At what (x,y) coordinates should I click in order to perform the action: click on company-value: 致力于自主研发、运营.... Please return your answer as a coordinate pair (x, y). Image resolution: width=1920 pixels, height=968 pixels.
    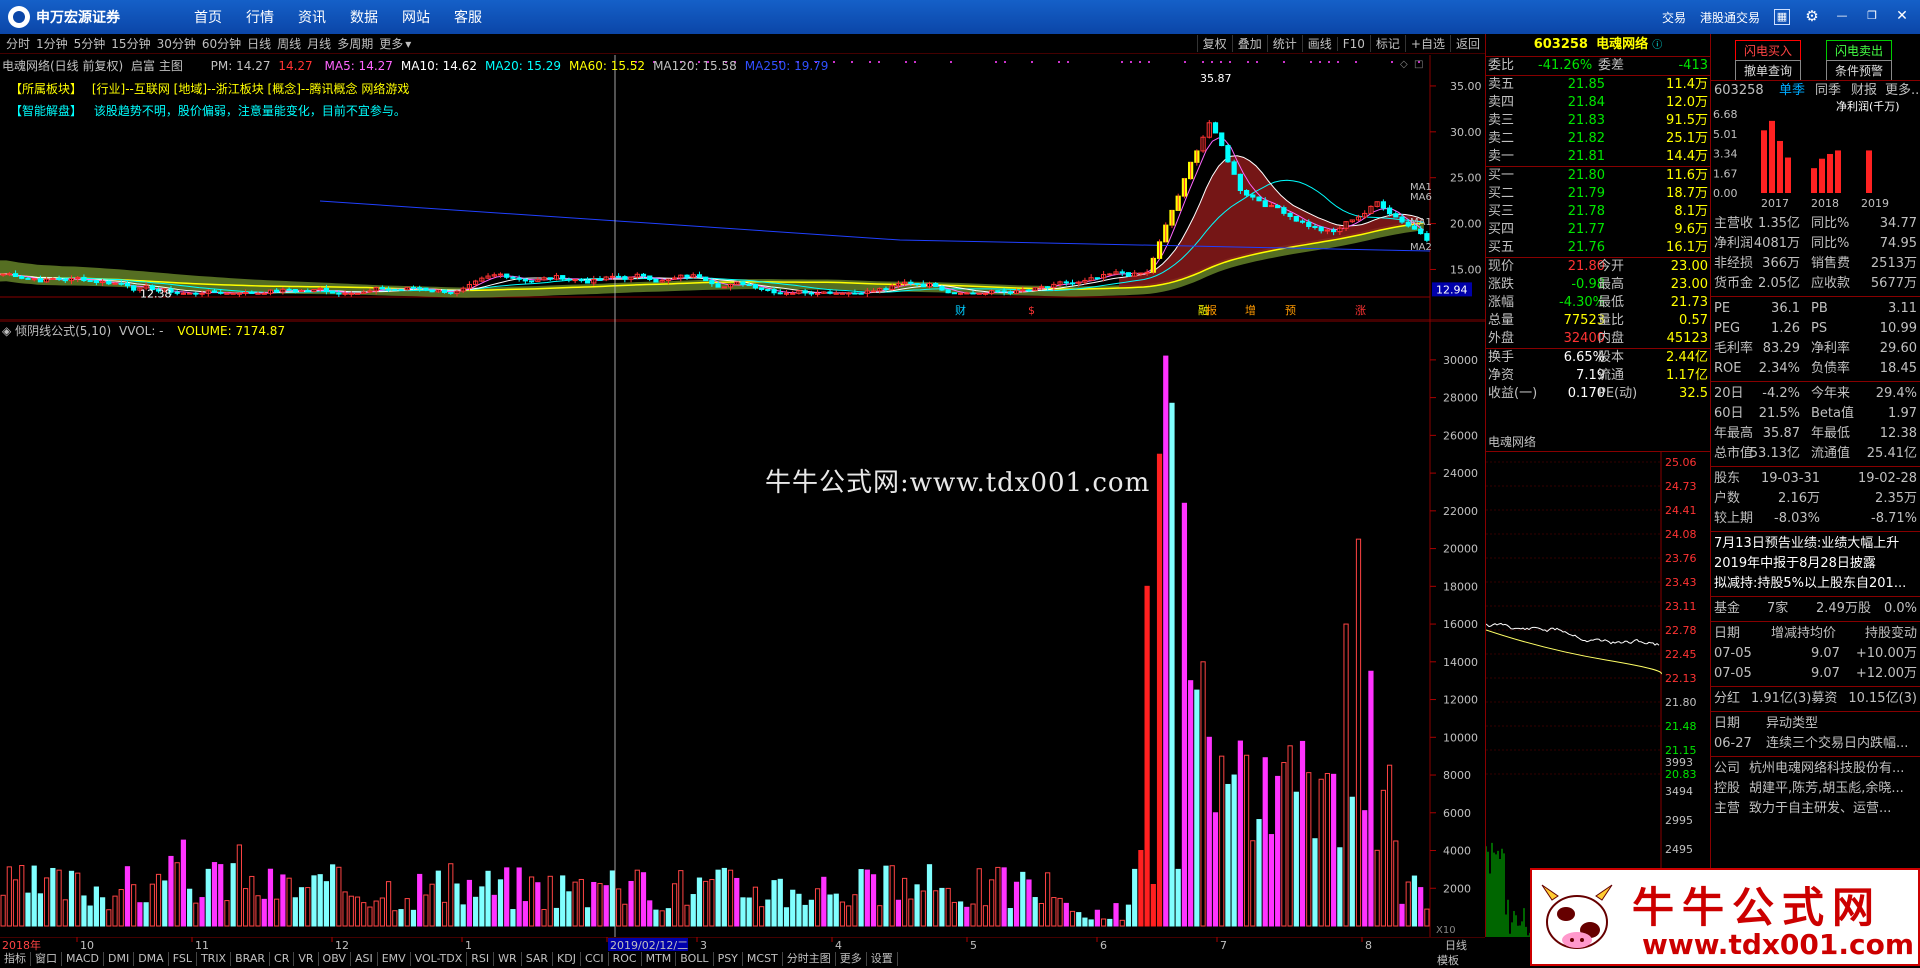
    Looking at the image, I should click on (1820, 809).